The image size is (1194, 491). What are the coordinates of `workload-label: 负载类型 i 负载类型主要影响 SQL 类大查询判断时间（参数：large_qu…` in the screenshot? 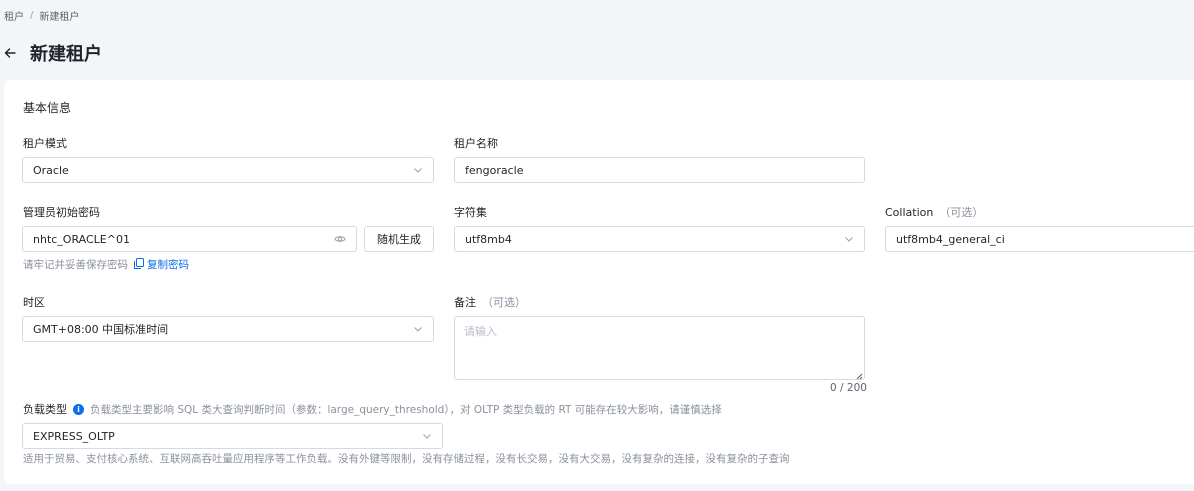 It's located at (372, 409).